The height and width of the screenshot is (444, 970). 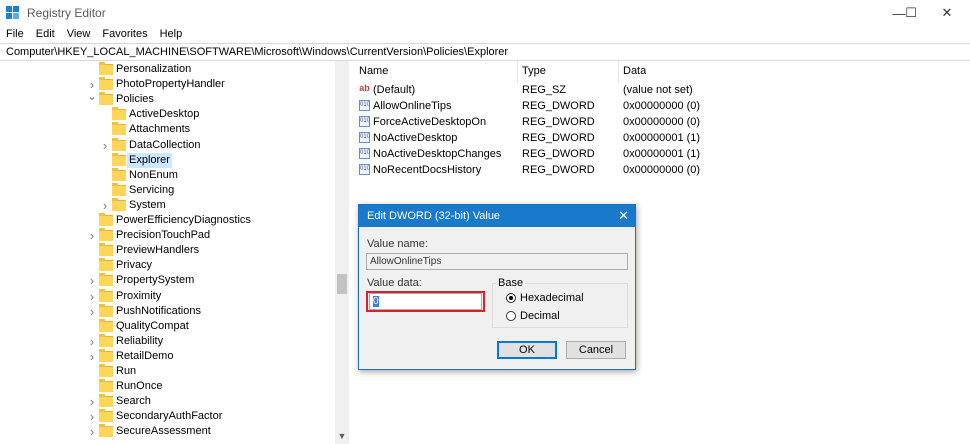 What do you see at coordinates (497, 261) in the screenshot?
I see `value-name-field: AllowOnlineTips` at bounding box center [497, 261].